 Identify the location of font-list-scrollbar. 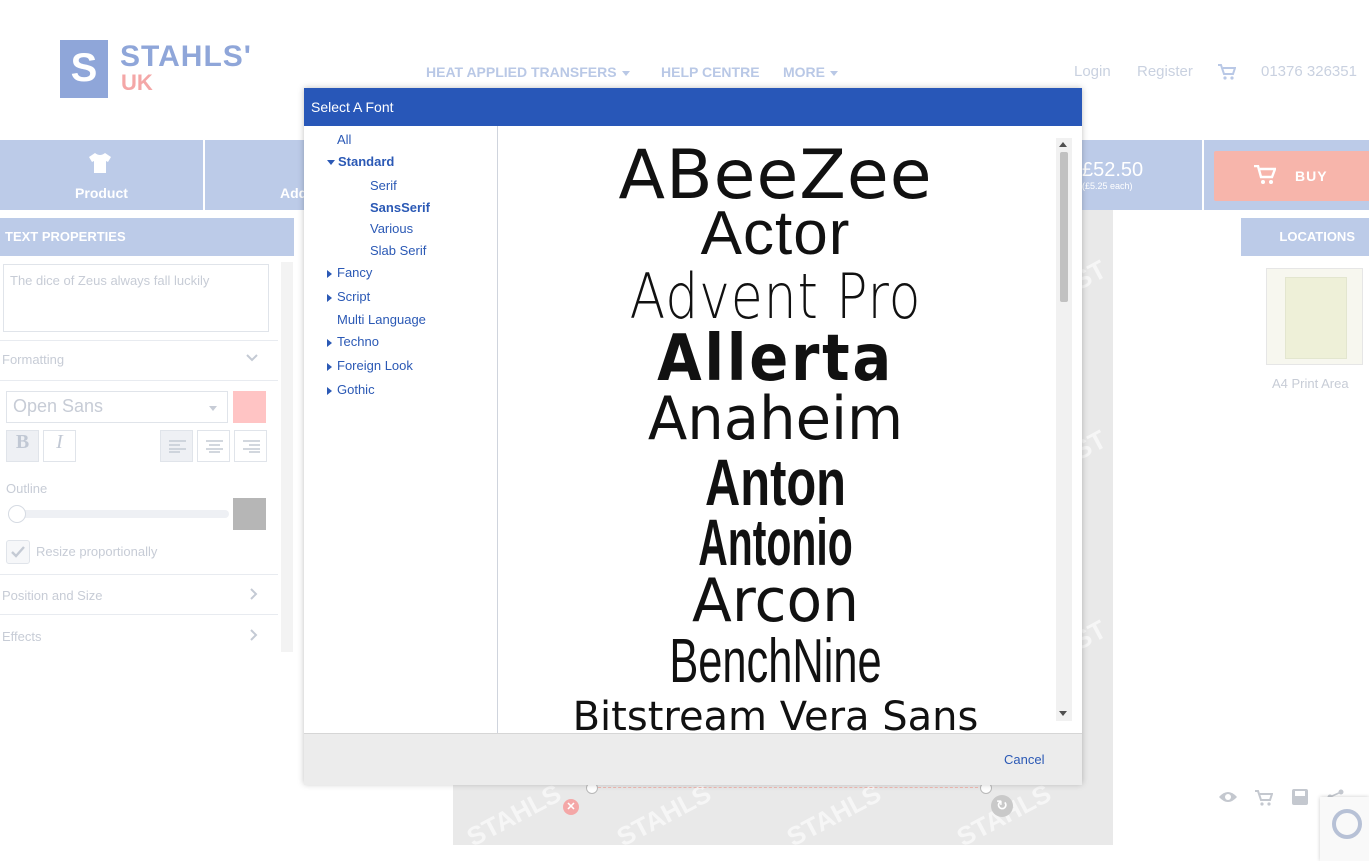
(1064, 429).